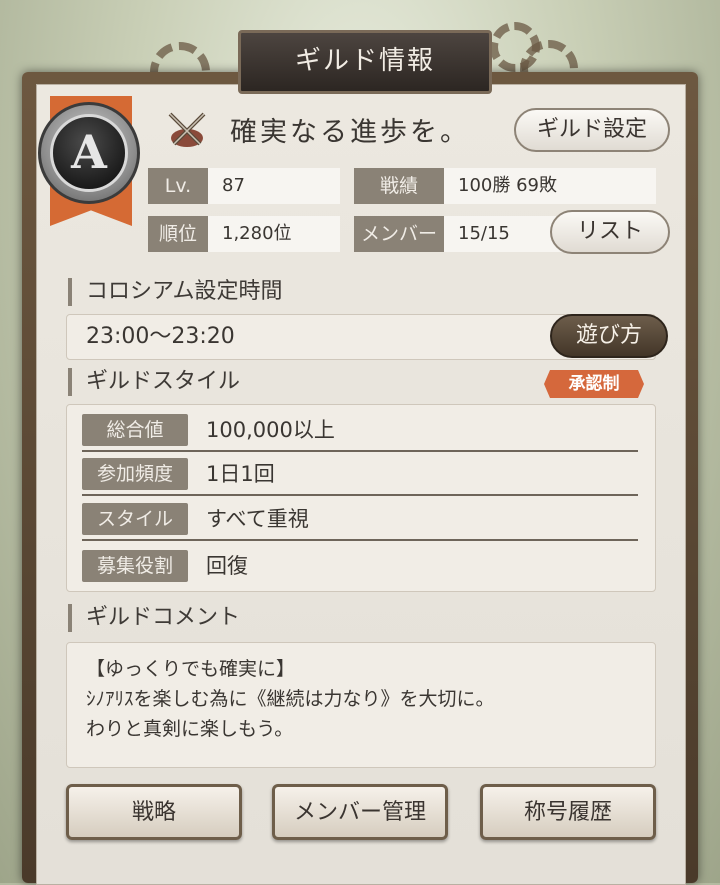  What do you see at coordinates (568, 812) in the screenshot?
I see `title-history-button: 称号履歴` at bounding box center [568, 812].